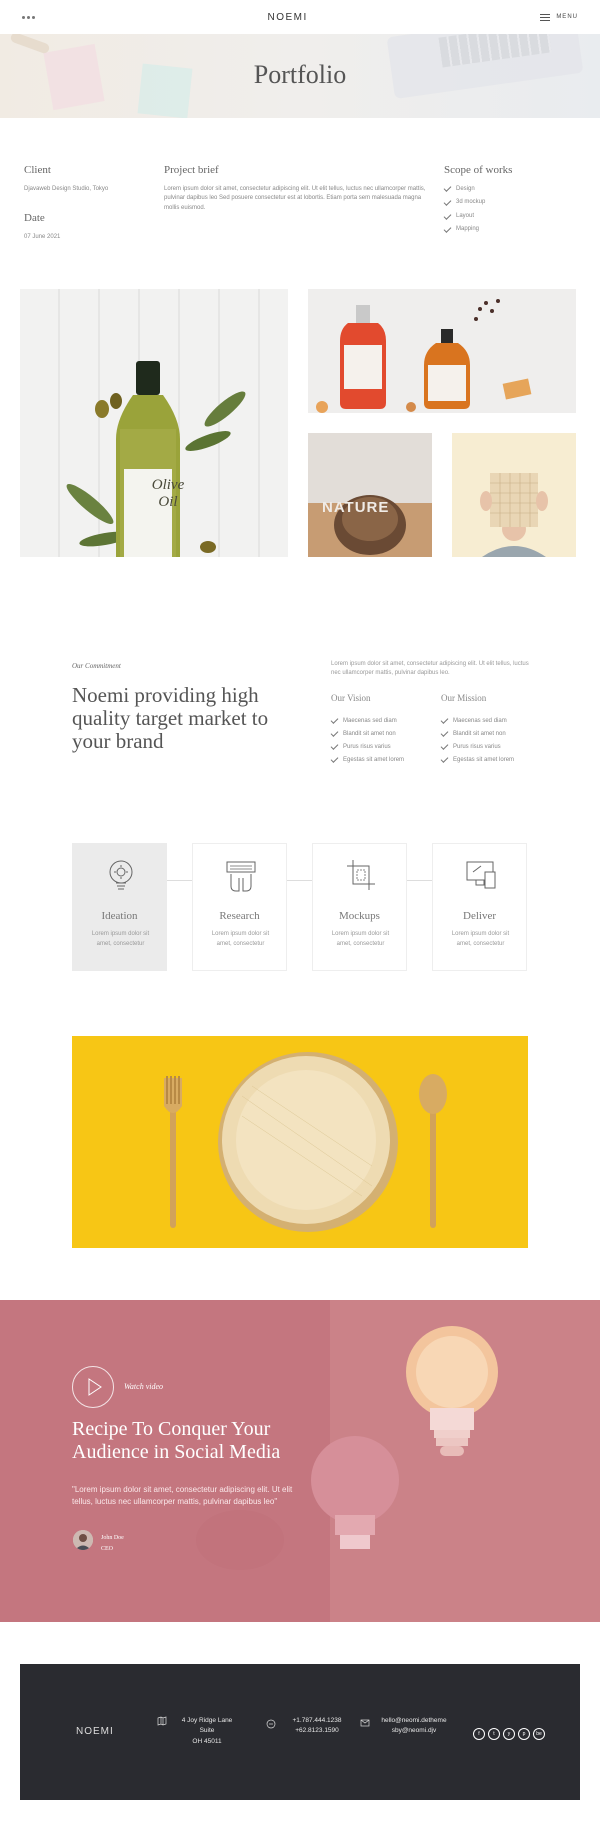 The image size is (600, 1821). I want to click on person-name: John Doe, so click(112, 1538).